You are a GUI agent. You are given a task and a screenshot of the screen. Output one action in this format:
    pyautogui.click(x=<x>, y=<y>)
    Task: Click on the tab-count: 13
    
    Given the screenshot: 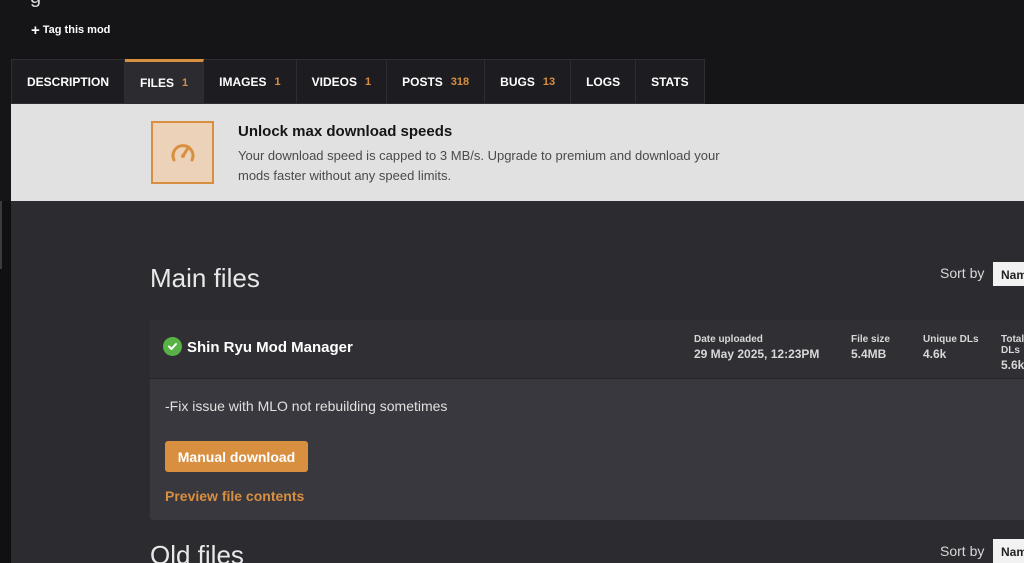 What is the action you would take?
    pyautogui.click(x=549, y=81)
    